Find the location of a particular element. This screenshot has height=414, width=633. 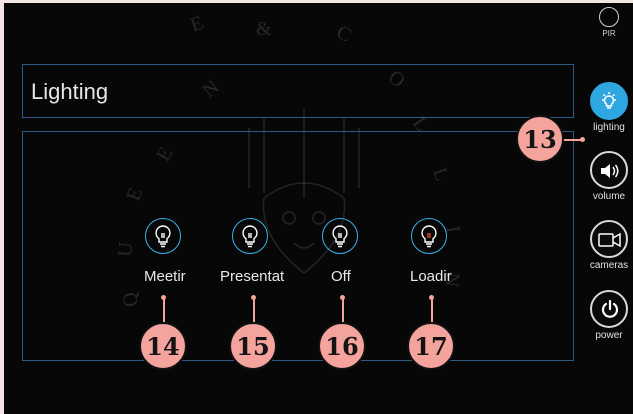

callout-14-dot is located at coordinates (163, 297).